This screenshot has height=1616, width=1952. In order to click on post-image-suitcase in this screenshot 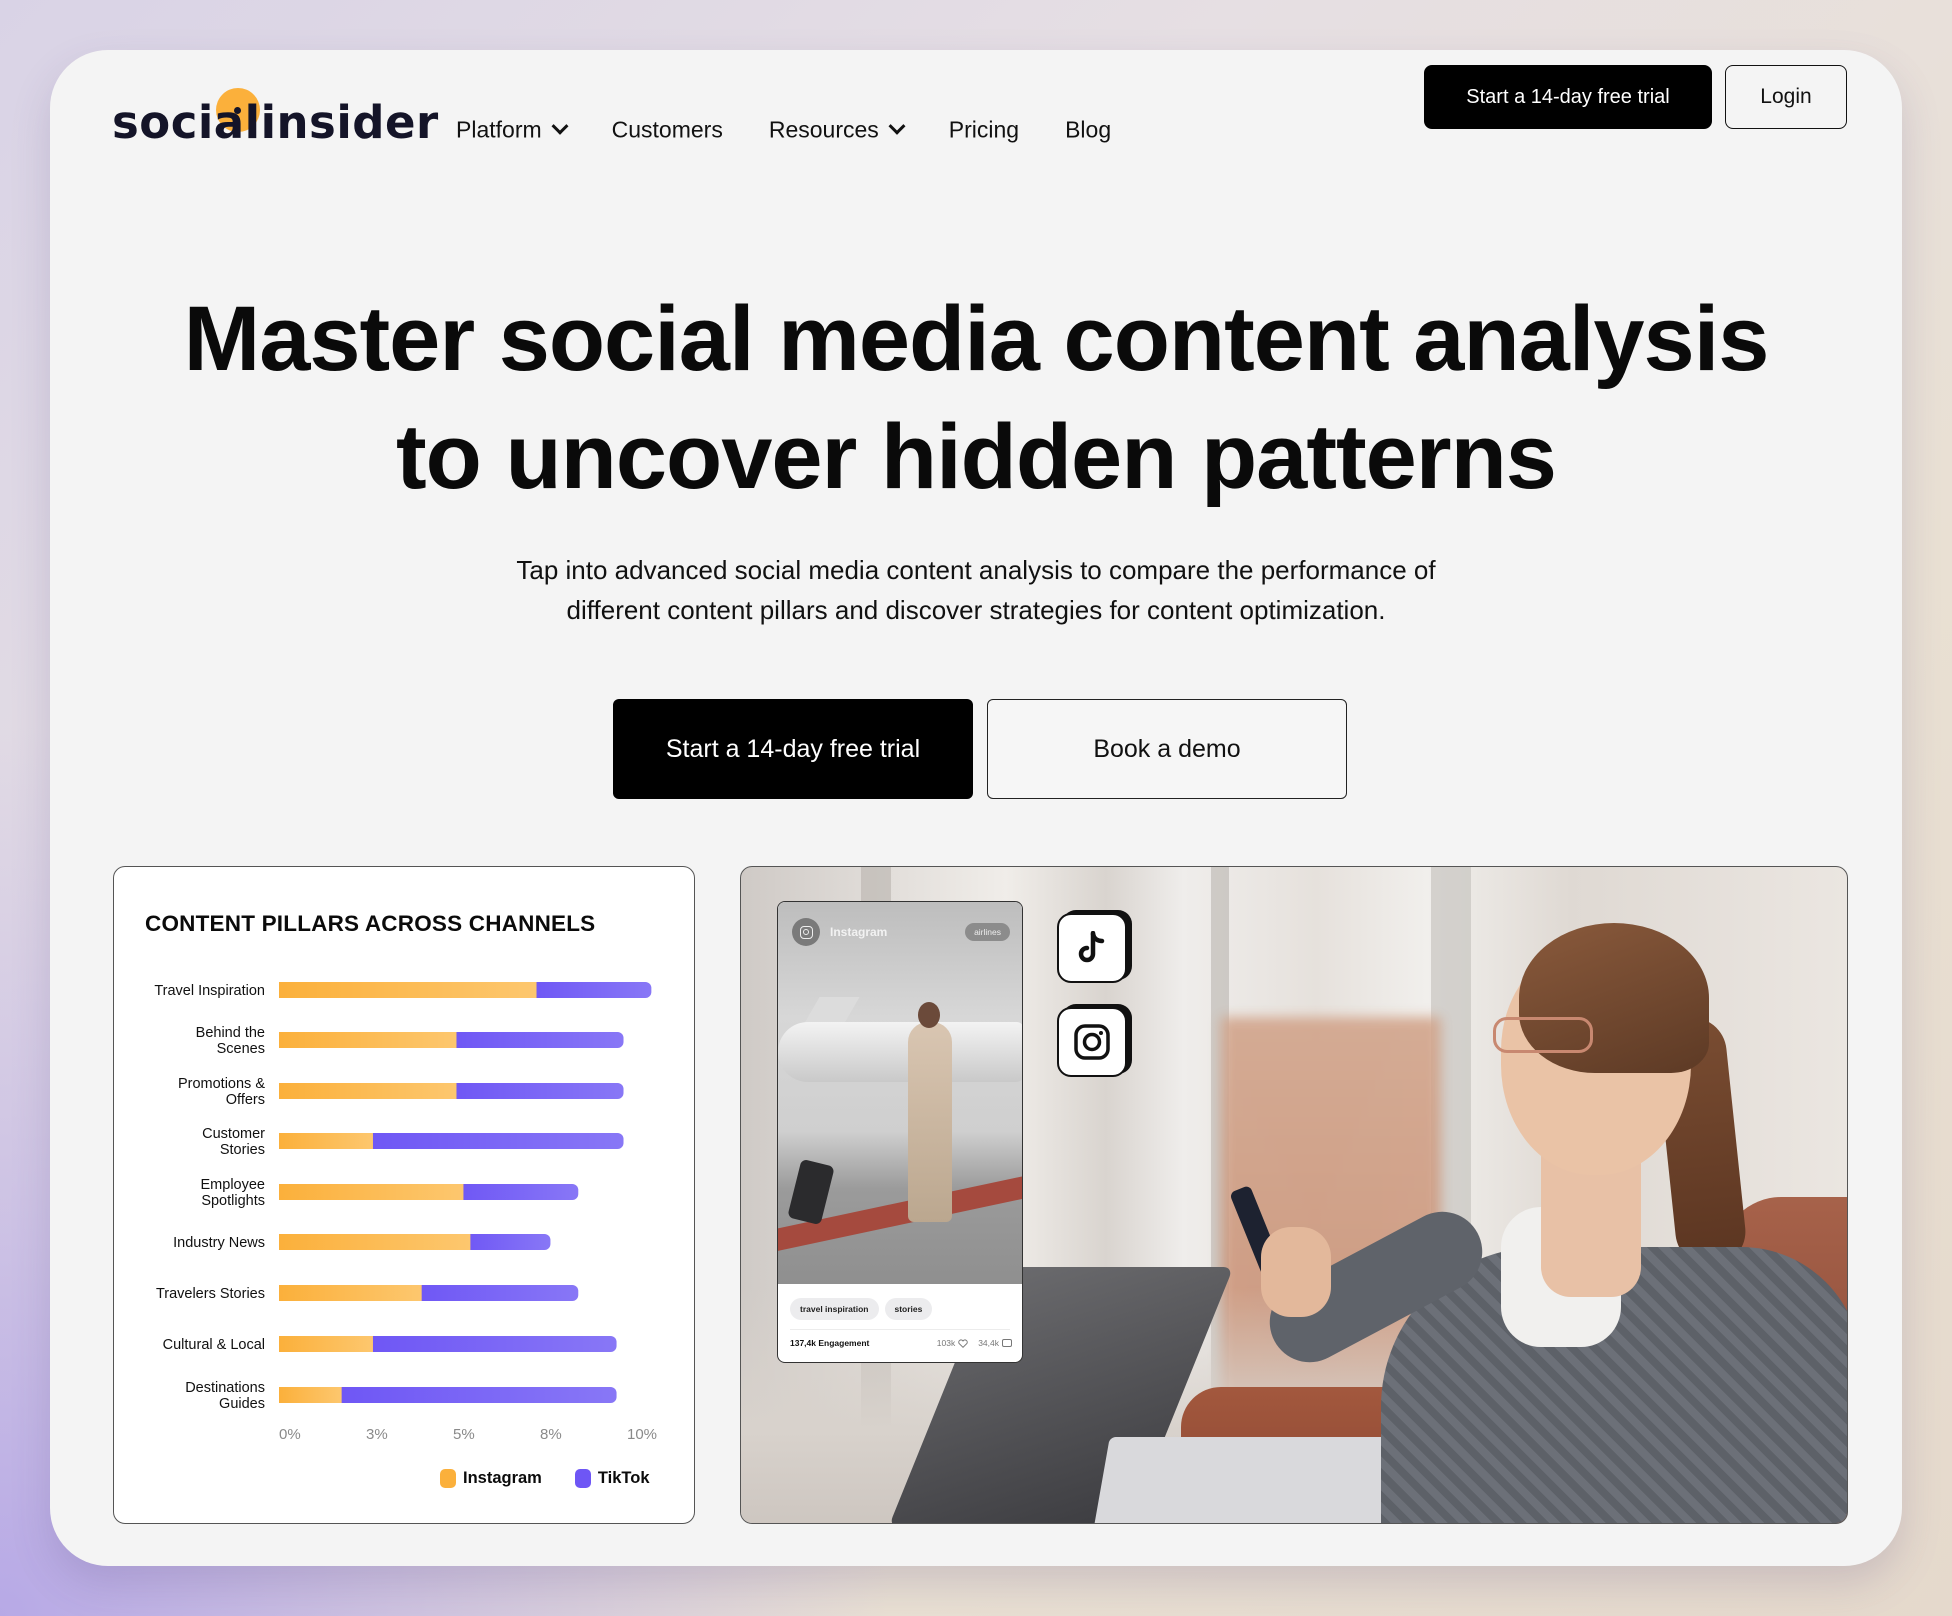, I will do `click(811, 1192)`.